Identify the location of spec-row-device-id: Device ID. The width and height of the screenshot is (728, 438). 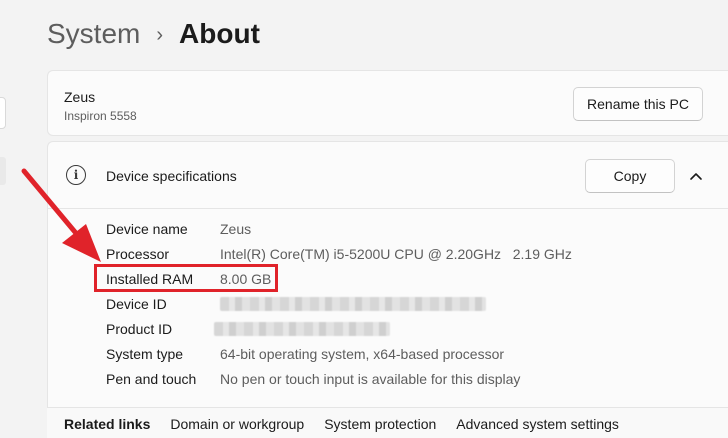
(296, 304).